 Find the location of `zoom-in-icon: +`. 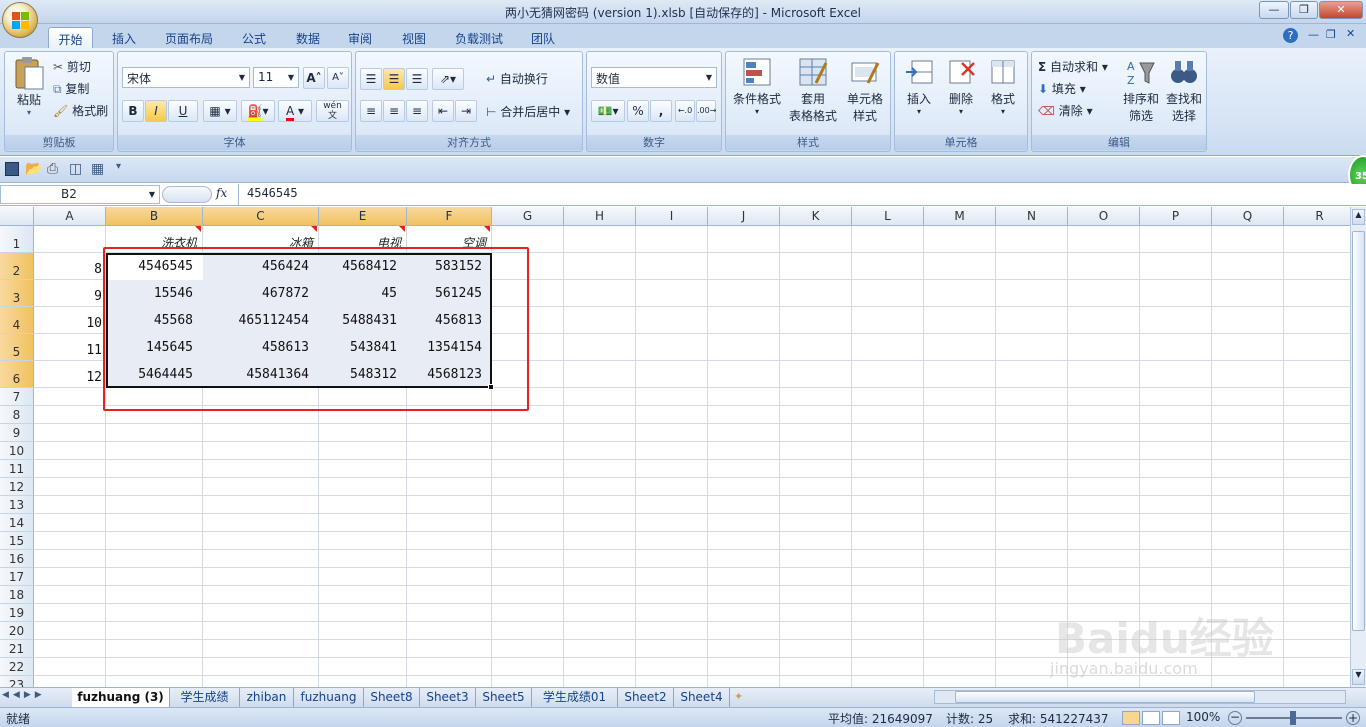

zoom-in-icon: + is located at coordinates (1353, 718).